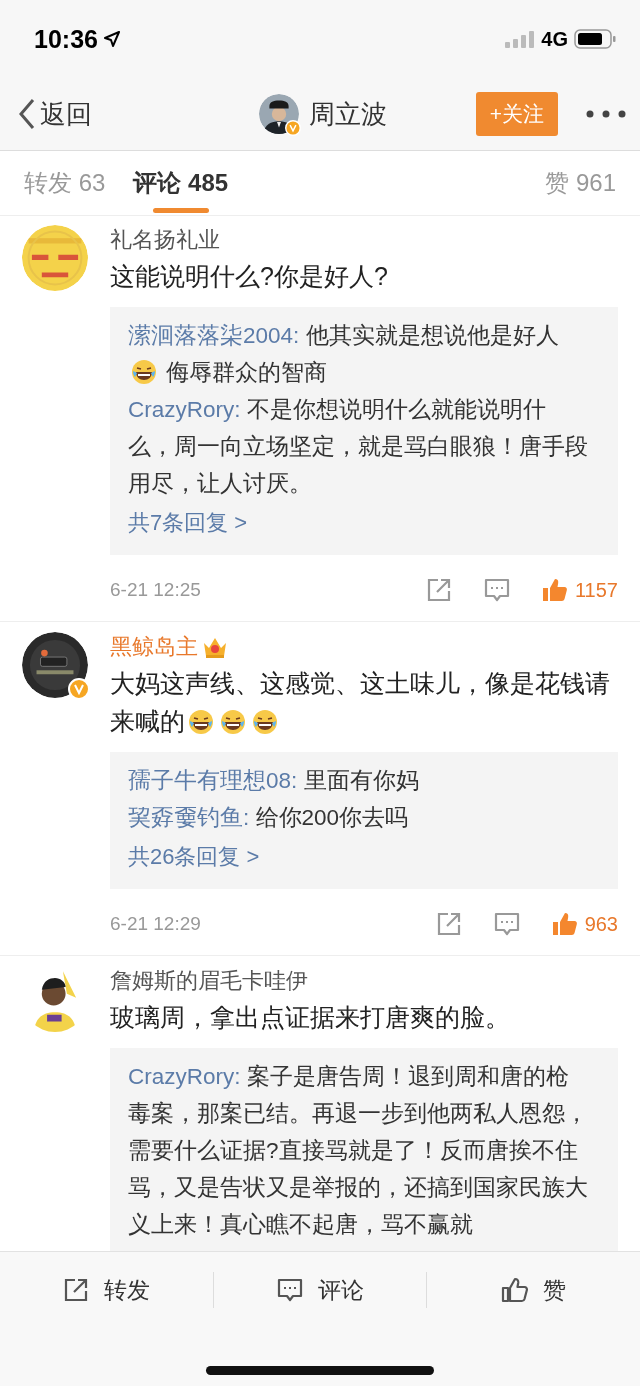 The height and width of the screenshot is (1386, 640). What do you see at coordinates (344, 354) in the screenshot?
I see `reply-text: 潆洄落落柒2004: 他其实就是想说他是好人 侮辱群众的智商` at bounding box center [344, 354].